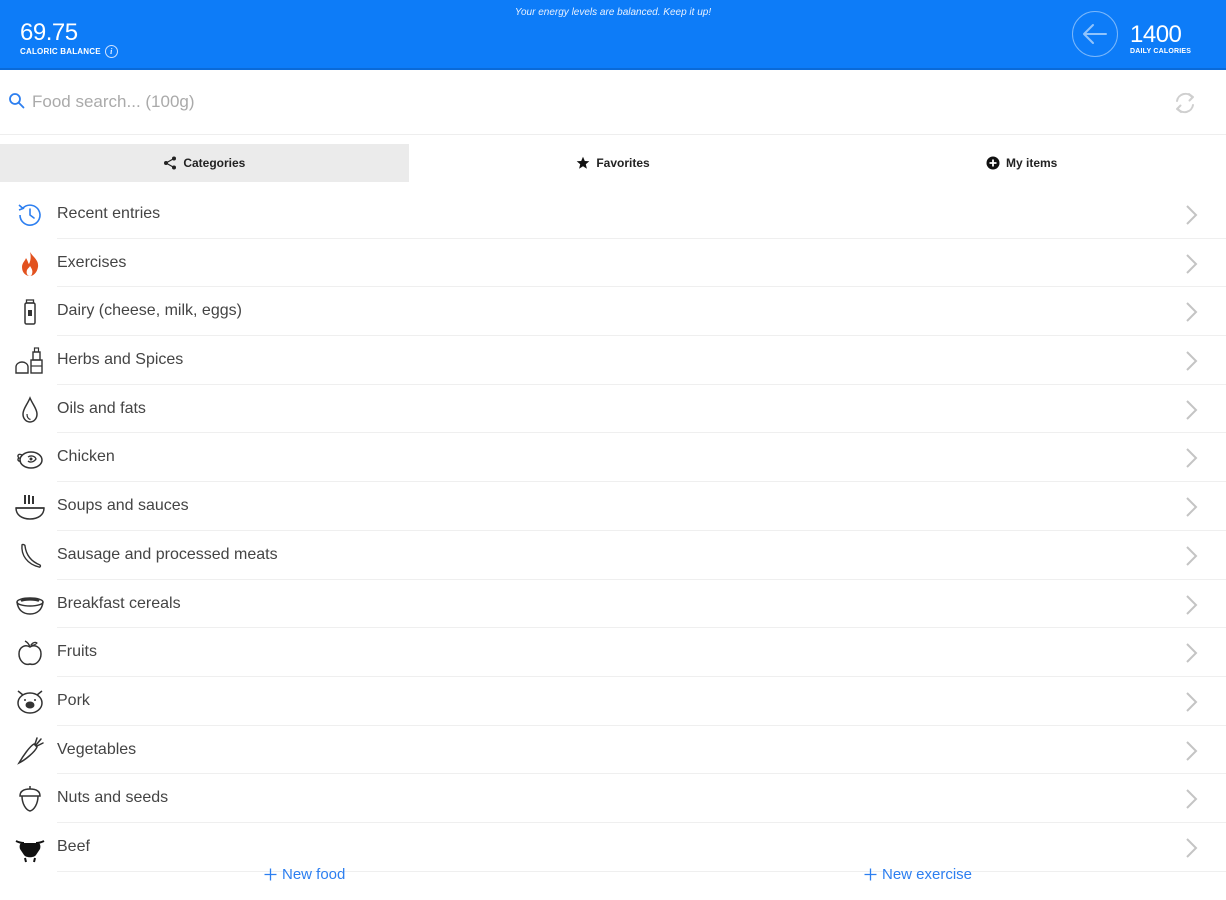 Image resolution: width=1226 pixels, height=900 pixels. I want to click on category-herbs-spices: Herbs and Spices, so click(613, 360).